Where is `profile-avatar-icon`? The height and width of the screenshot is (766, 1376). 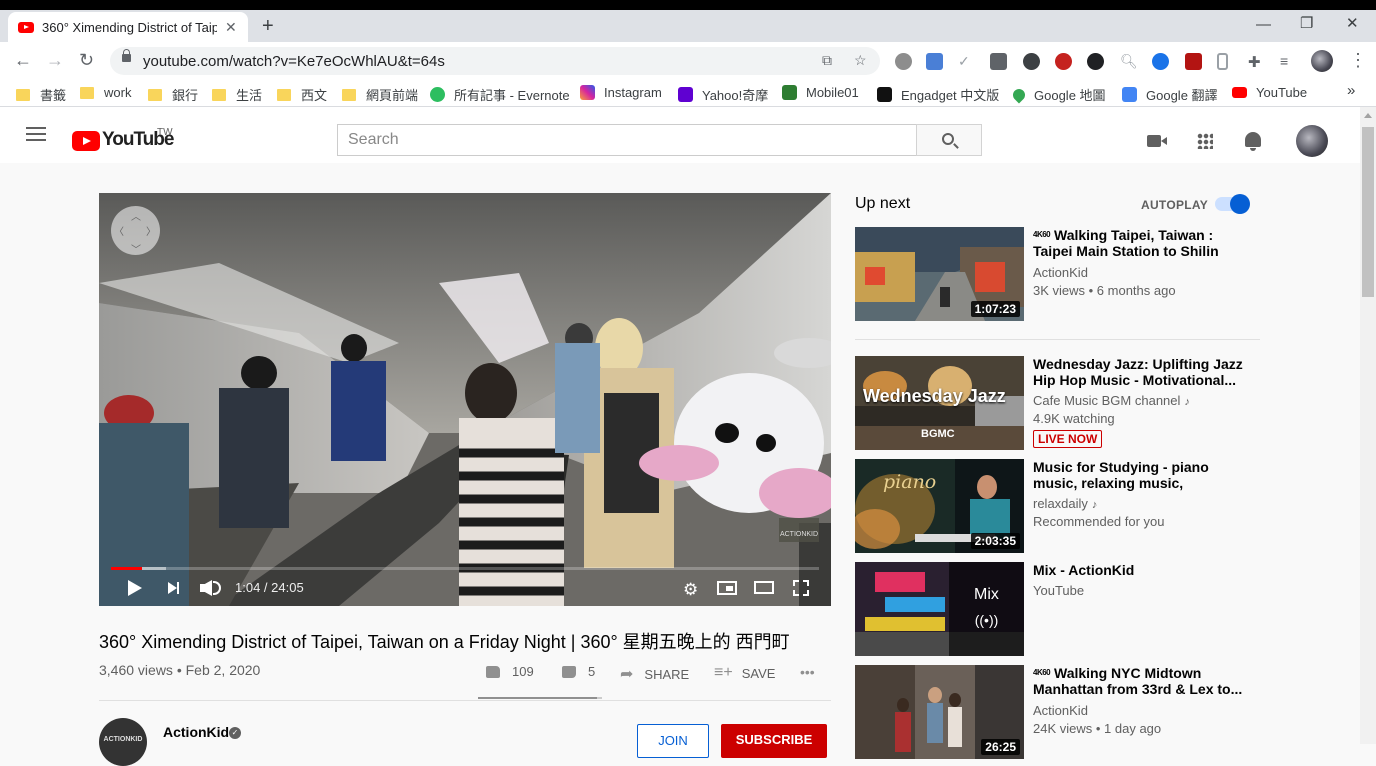
profile-avatar-icon is located at coordinates (1322, 61).